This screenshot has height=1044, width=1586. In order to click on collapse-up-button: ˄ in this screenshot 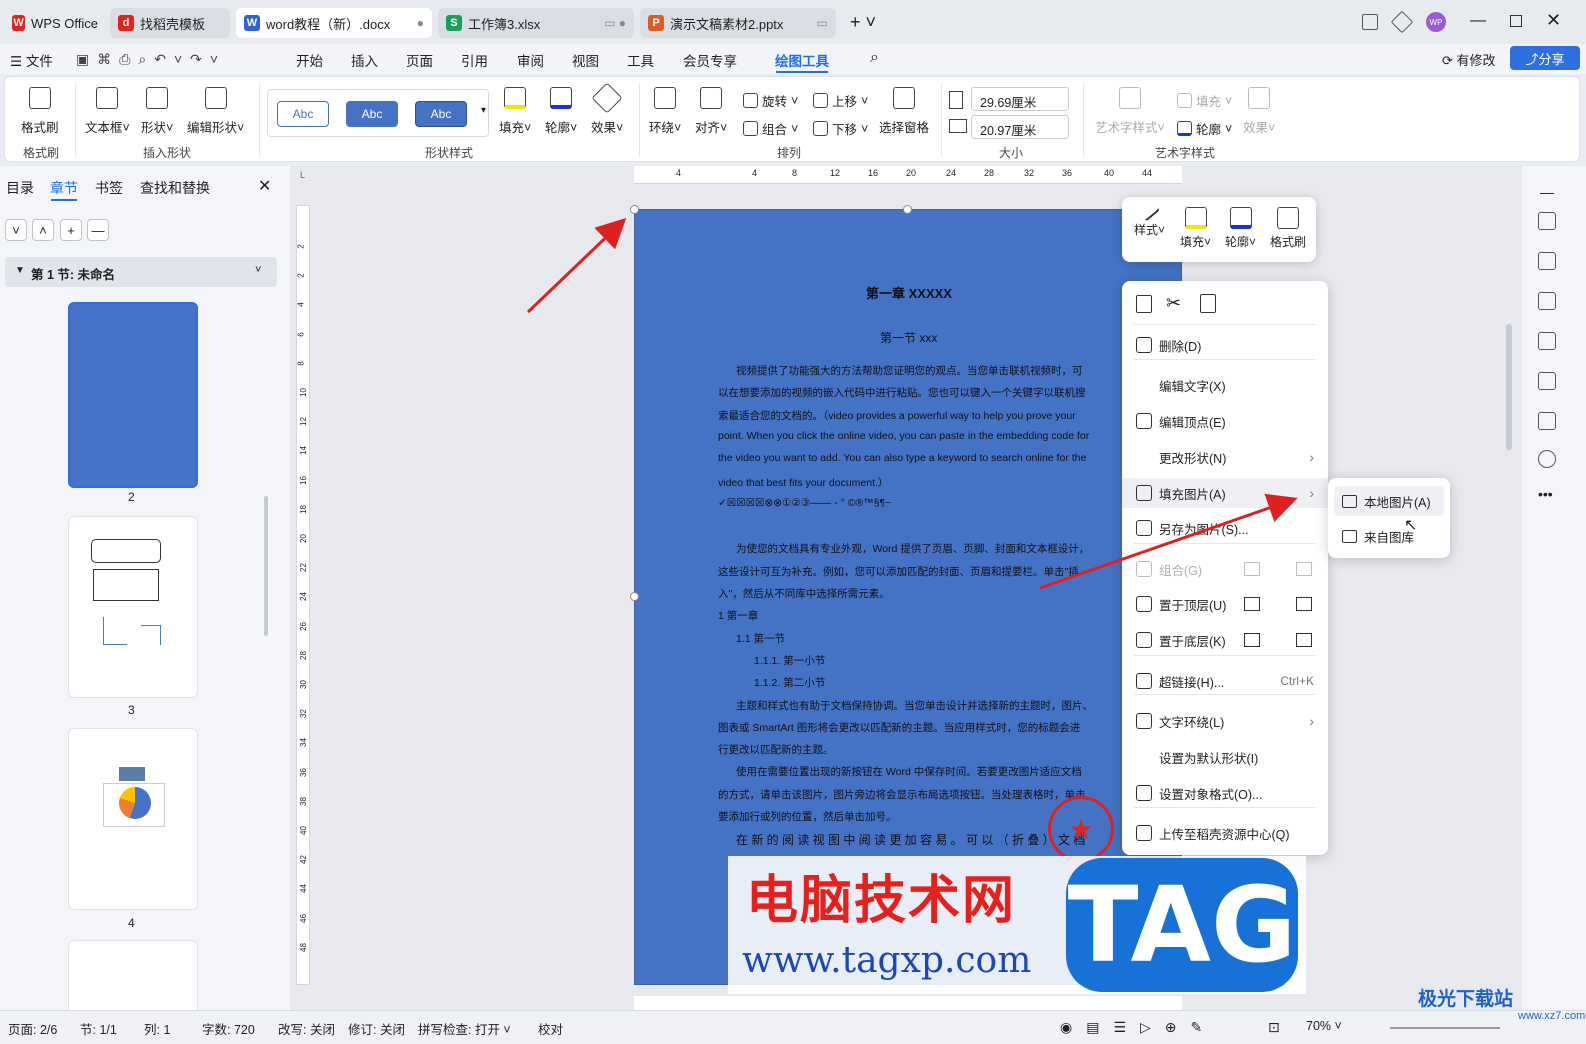, I will do `click(43, 230)`.